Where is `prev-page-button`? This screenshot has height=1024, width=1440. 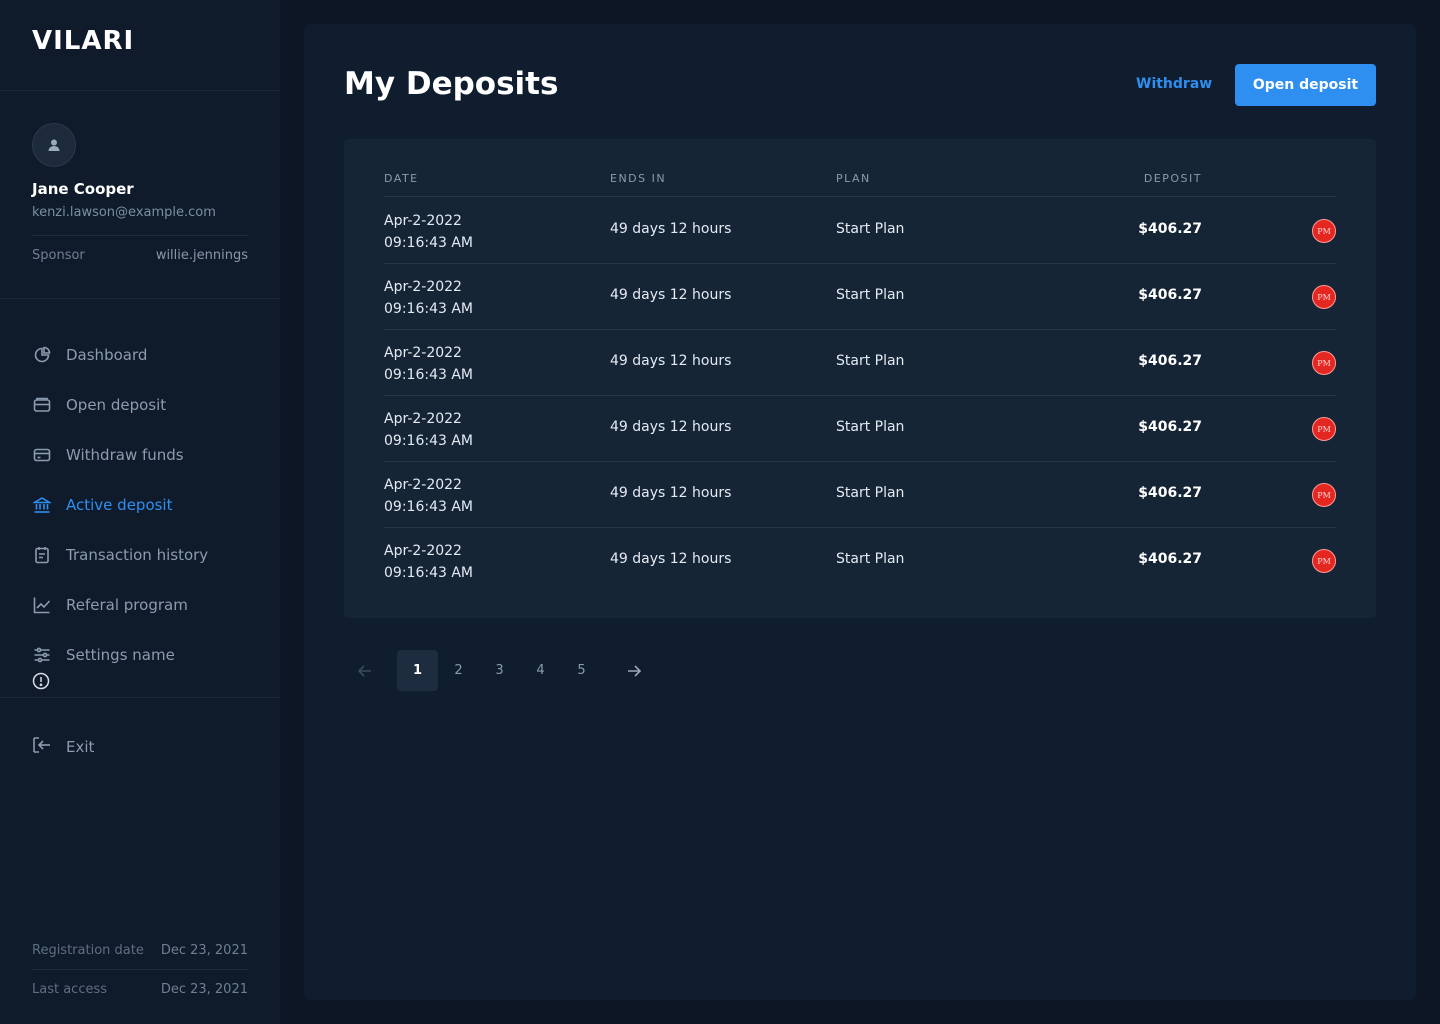
prev-page-button is located at coordinates (365, 670).